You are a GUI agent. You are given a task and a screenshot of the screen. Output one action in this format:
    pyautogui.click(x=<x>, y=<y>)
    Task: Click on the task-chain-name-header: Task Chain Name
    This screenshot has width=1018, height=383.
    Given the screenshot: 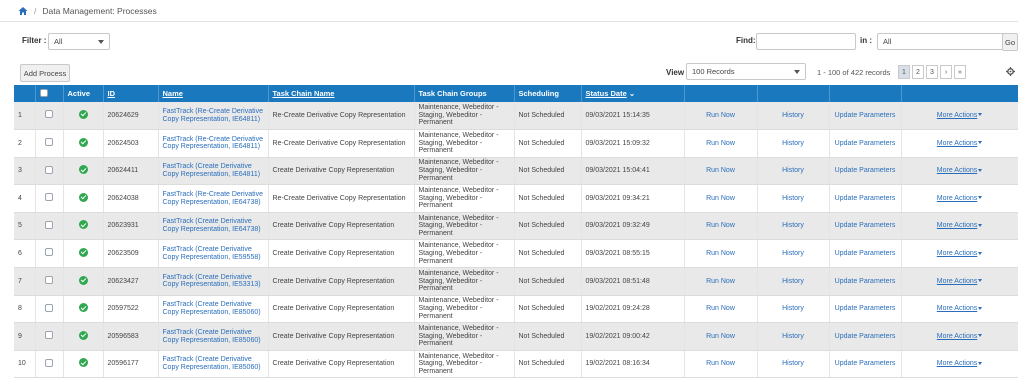 What is the action you would take?
    pyautogui.click(x=341, y=93)
    